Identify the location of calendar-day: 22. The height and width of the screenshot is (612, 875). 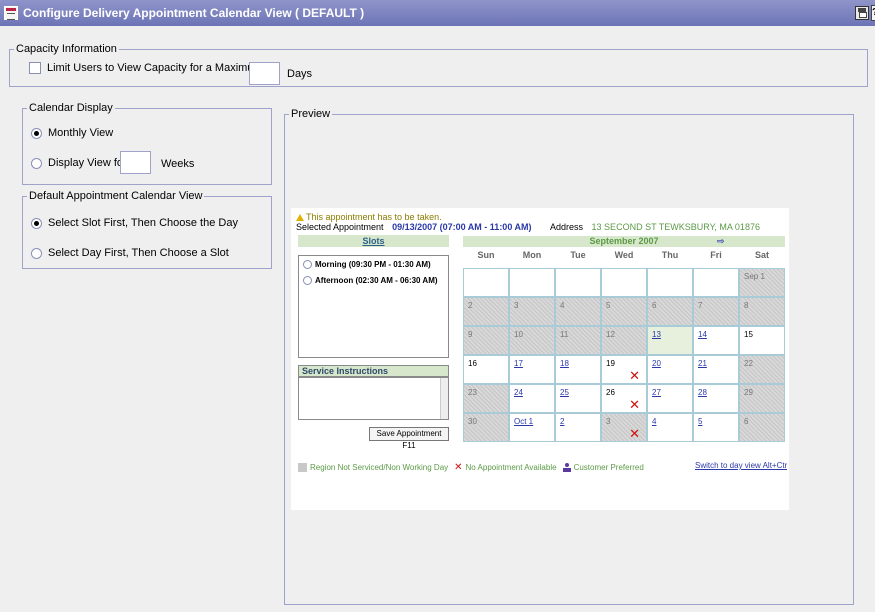
(762, 369).